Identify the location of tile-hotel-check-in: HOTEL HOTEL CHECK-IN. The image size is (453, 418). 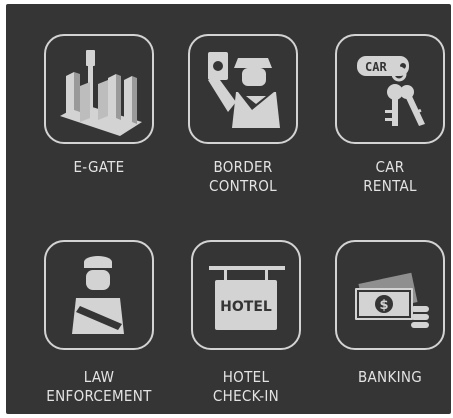
(249, 322).